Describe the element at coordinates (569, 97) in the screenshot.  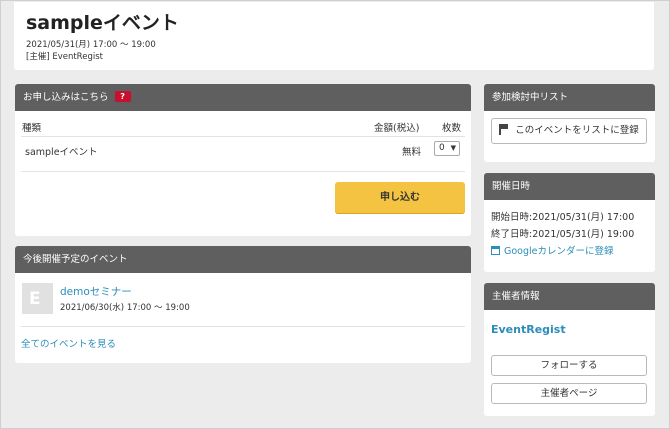
I see `watchlist-panel-header: 参加検討中リスト` at that location.